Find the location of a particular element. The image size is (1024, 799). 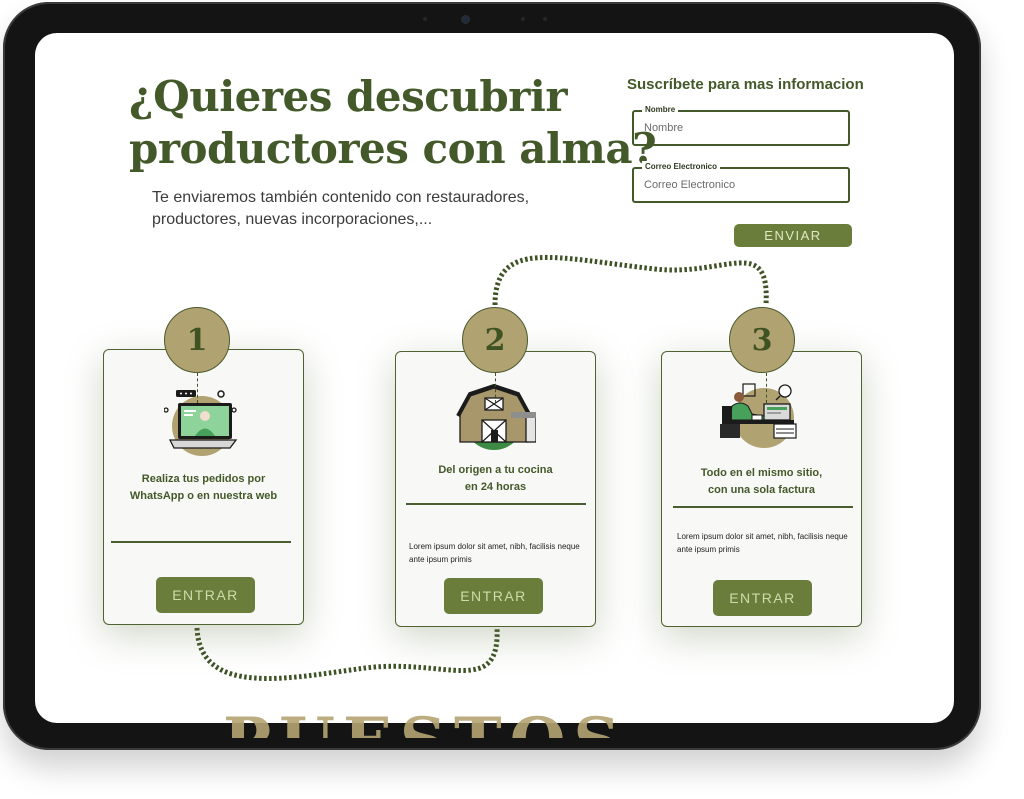

hero-title: ¿Quieres descubrir productores con alma? is located at coordinates (393, 123).